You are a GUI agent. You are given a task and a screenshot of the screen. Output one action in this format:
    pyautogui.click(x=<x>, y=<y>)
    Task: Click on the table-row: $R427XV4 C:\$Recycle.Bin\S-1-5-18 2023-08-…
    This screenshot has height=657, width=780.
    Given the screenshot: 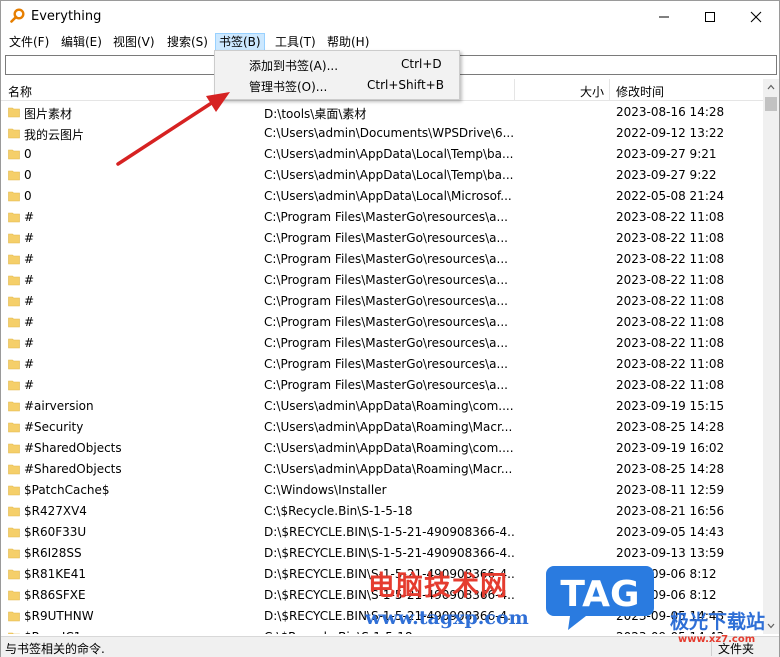 What is the action you would take?
    pyautogui.click(x=382, y=511)
    